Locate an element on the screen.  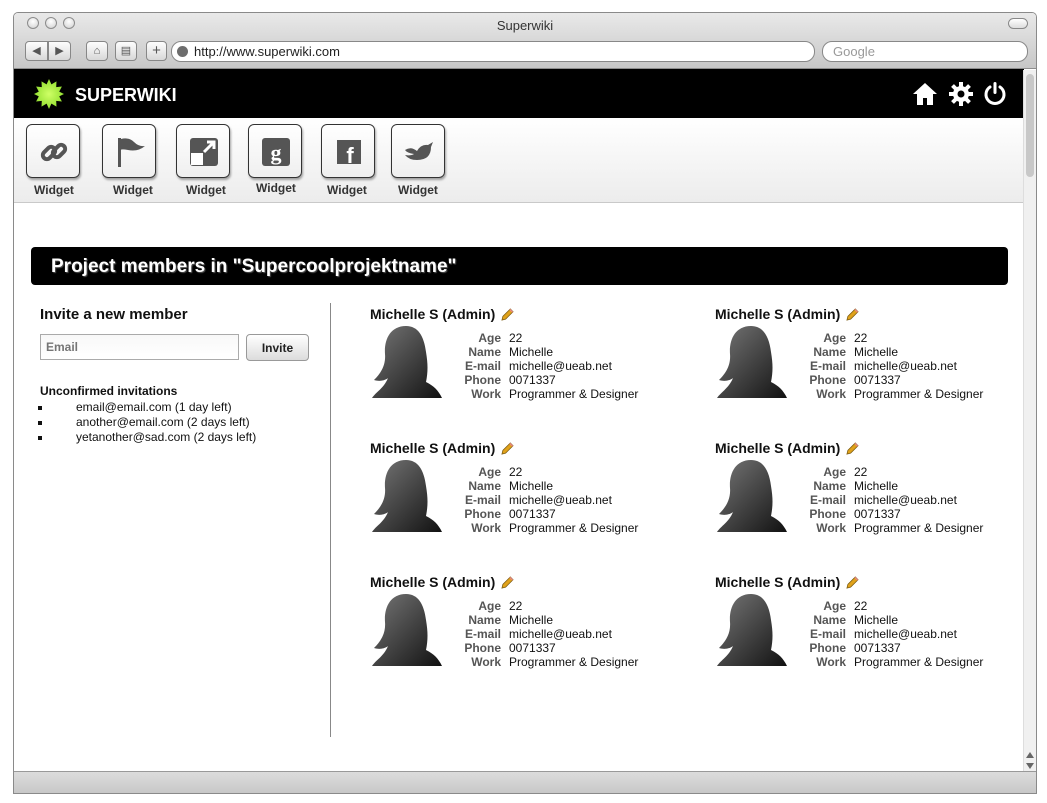
toolbar-toggle-button is located at coordinates (1018, 23).